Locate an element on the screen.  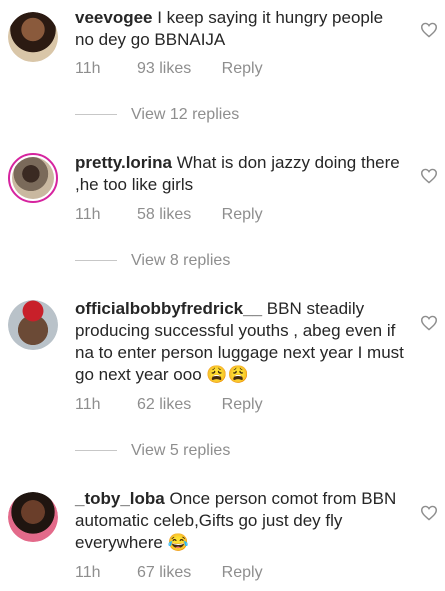
view-replies-label: View 5 replies is located at coordinates (181, 450).